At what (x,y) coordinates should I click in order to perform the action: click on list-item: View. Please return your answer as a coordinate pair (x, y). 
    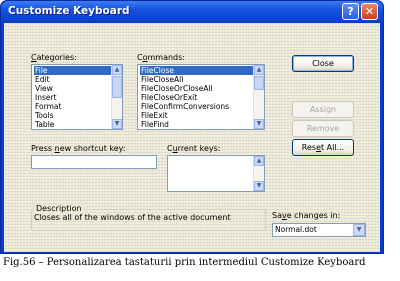
    Looking at the image, I should click on (43, 88).